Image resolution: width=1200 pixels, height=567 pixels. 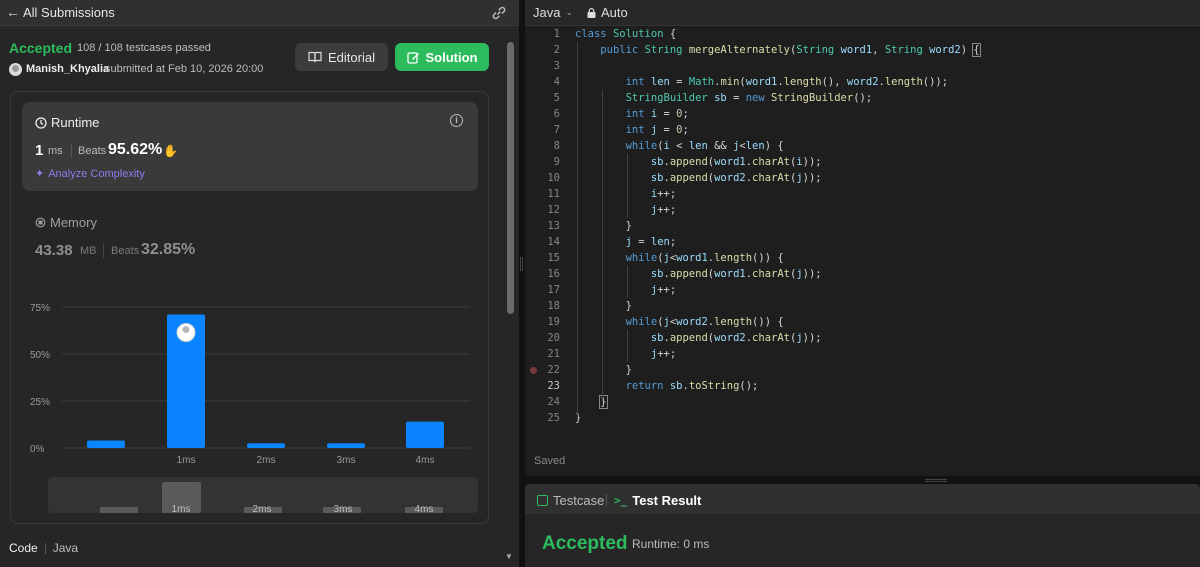 I want to click on language-selector: Java ⌄, so click(x=553, y=12).